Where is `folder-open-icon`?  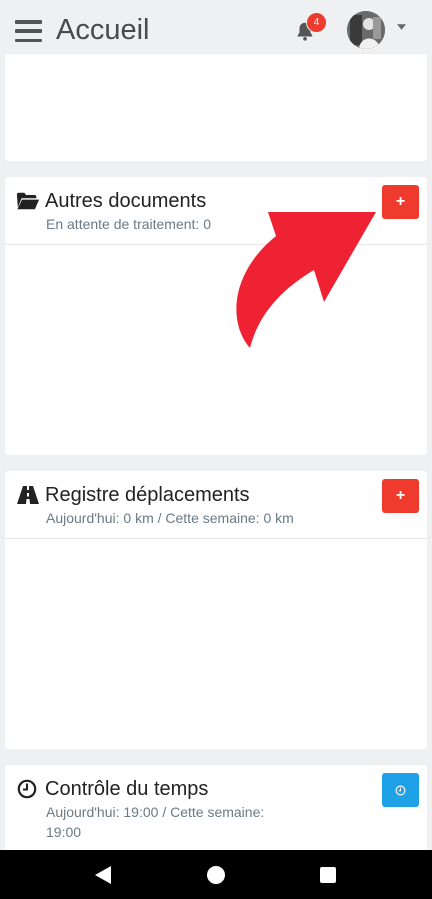 folder-open-icon is located at coordinates (28, 201).